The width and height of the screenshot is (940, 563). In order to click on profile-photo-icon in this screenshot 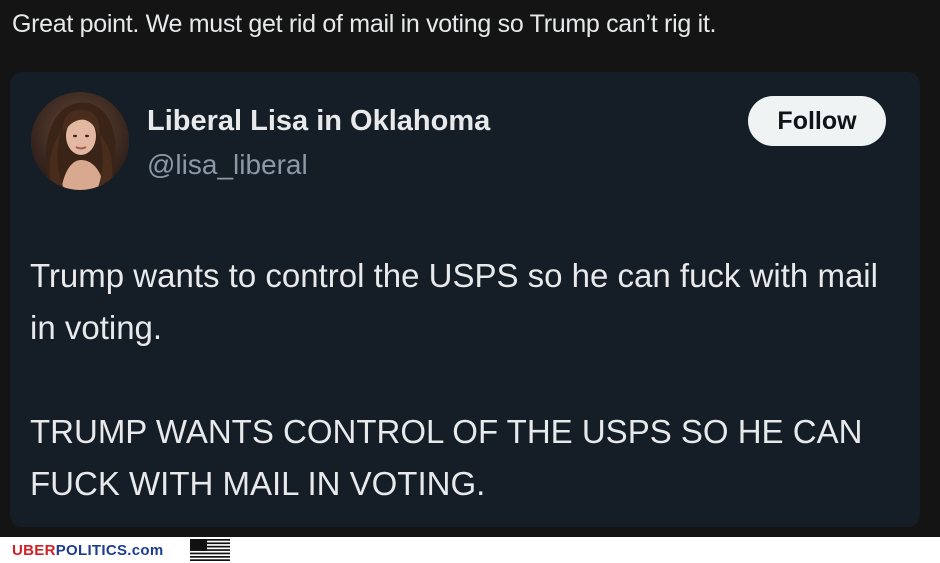, I will do `click(80, 141)`.